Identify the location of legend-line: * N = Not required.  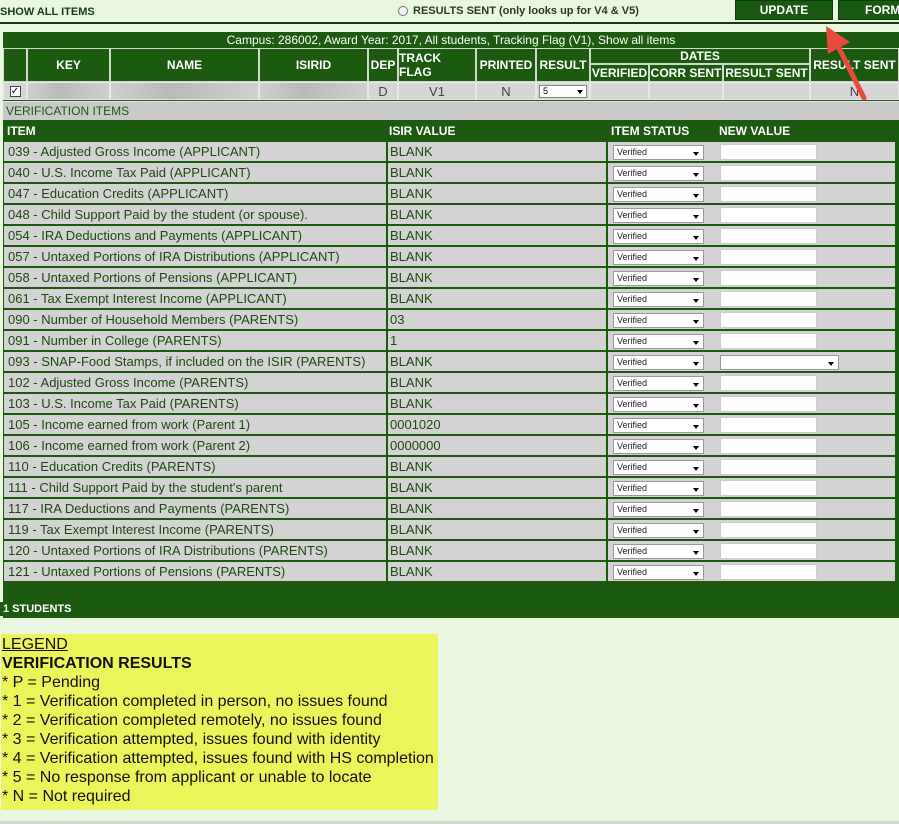
(66, 796).